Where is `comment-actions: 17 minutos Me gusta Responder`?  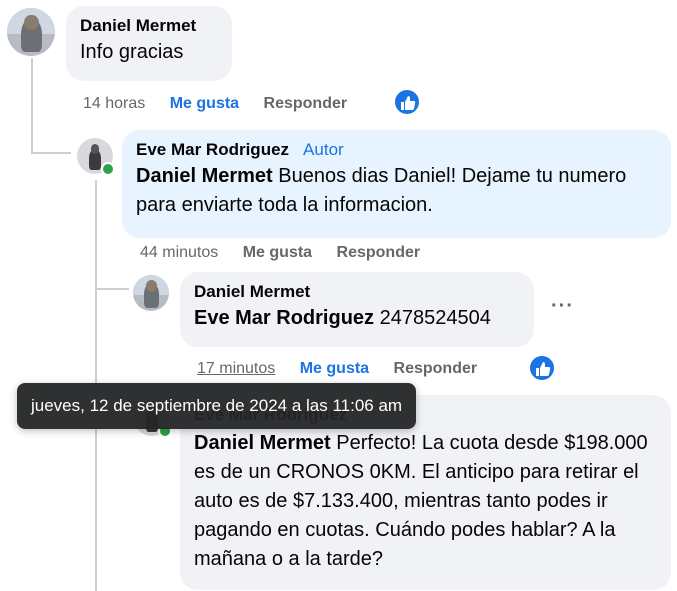
comment-actions: 17 minutos Me gusta Responder is located at coordinates (347, 369).